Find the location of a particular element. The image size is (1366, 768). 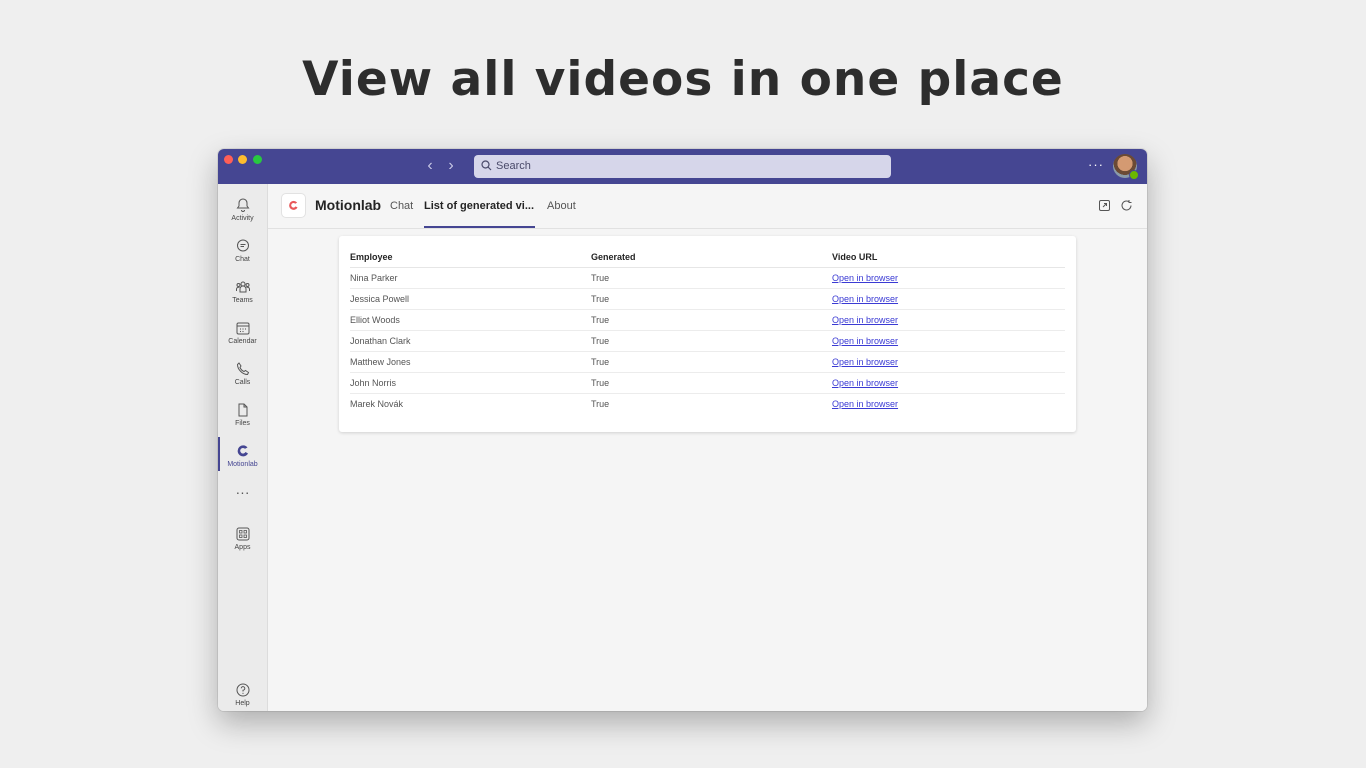

rail-more-button: ··· is located at coordinates (242, 492).